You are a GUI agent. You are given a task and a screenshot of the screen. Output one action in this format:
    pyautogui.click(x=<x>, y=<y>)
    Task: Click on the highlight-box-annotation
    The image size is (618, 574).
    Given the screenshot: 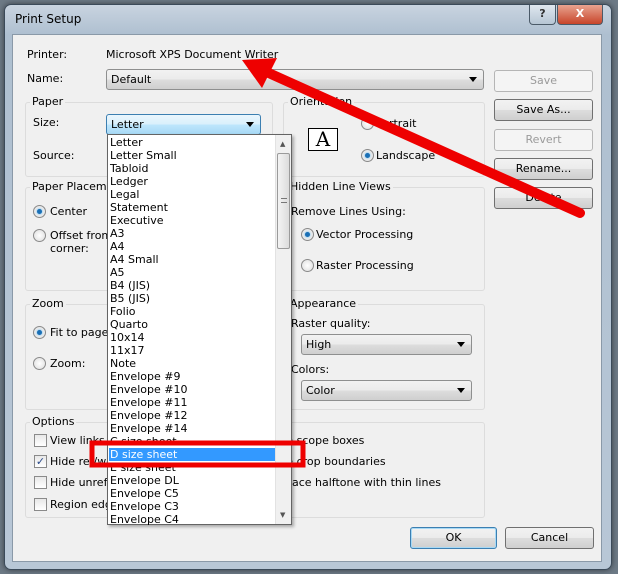 What is the action you would take?
    pyautogui.click(x=197, y=454)
    